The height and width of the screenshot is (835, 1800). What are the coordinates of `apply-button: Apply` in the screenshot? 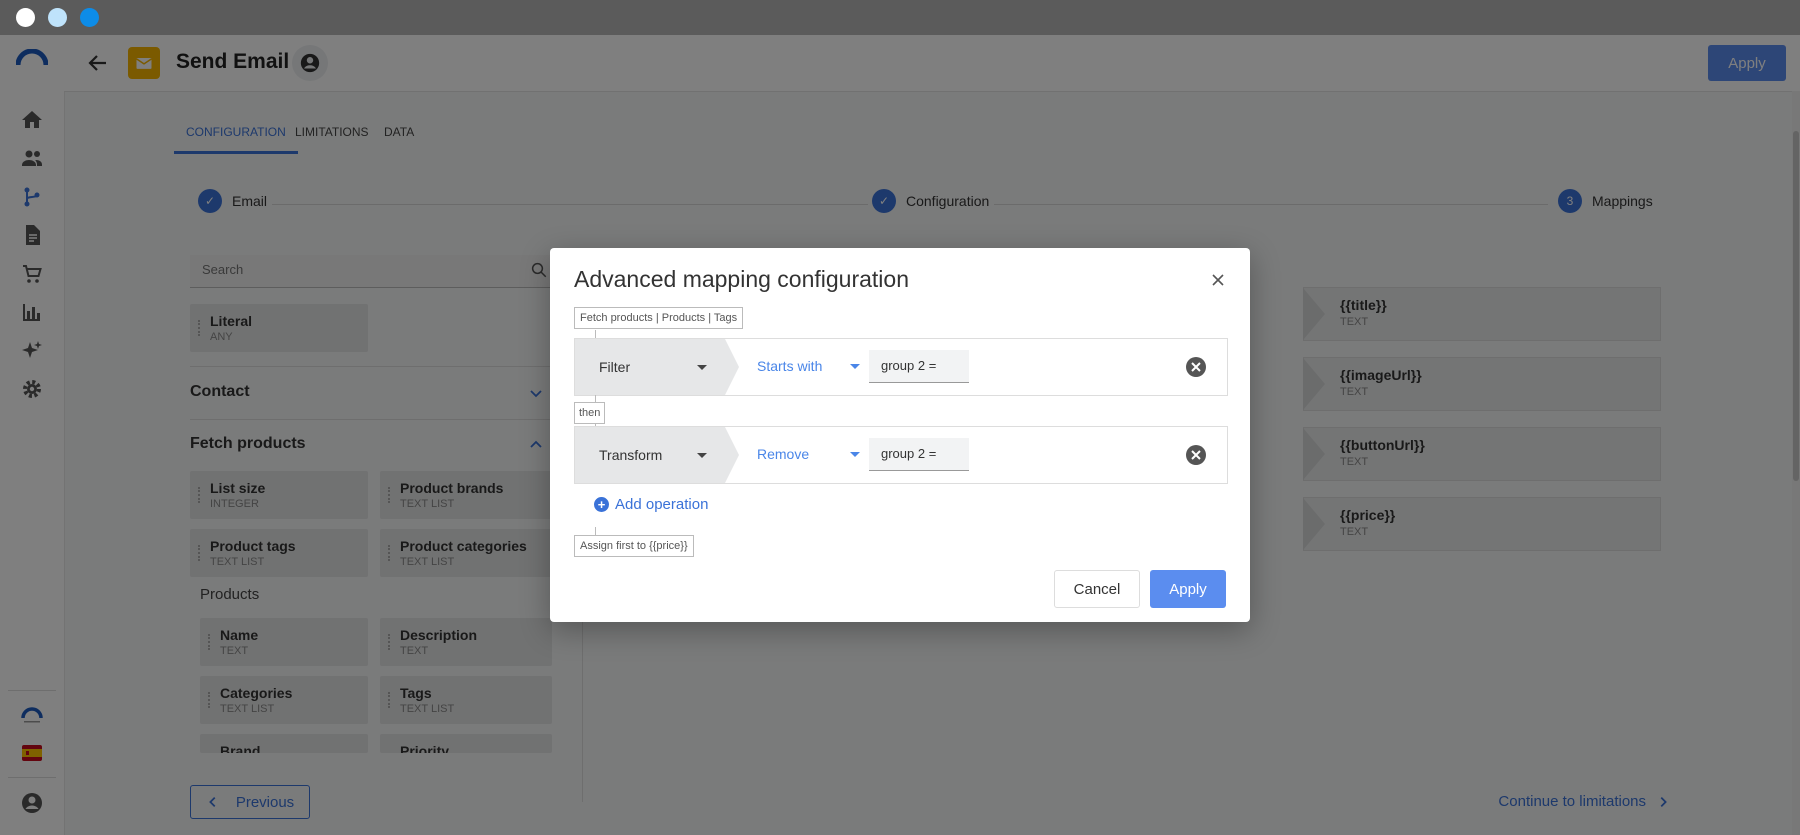 It's located at (1188, 589).